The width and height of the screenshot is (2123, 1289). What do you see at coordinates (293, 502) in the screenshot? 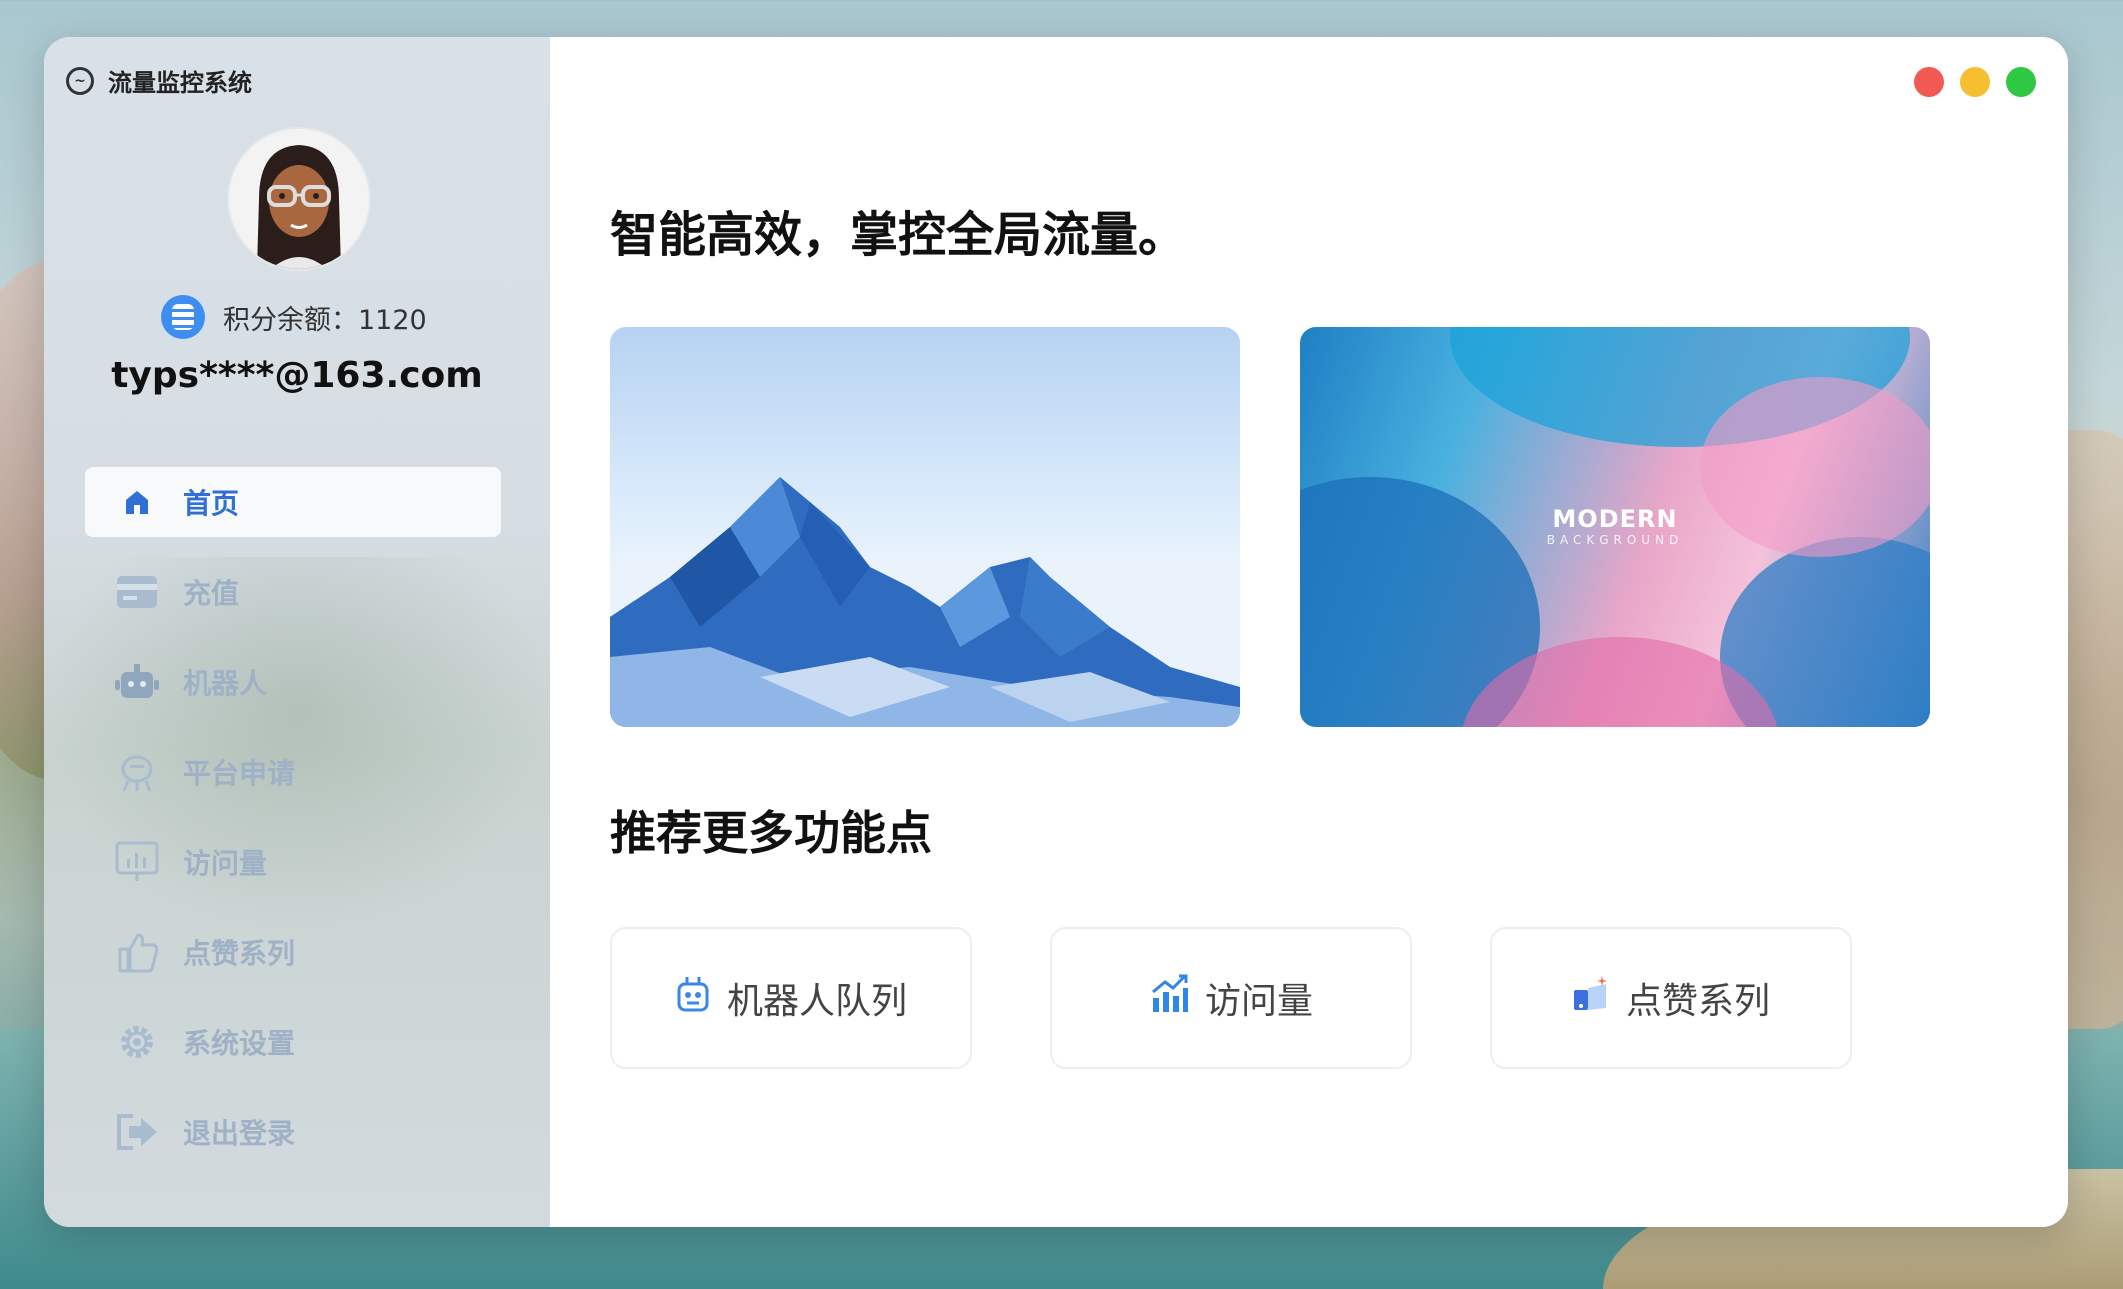
I see `sidebar-item-home: 首页` at bounding box center [293, 502].